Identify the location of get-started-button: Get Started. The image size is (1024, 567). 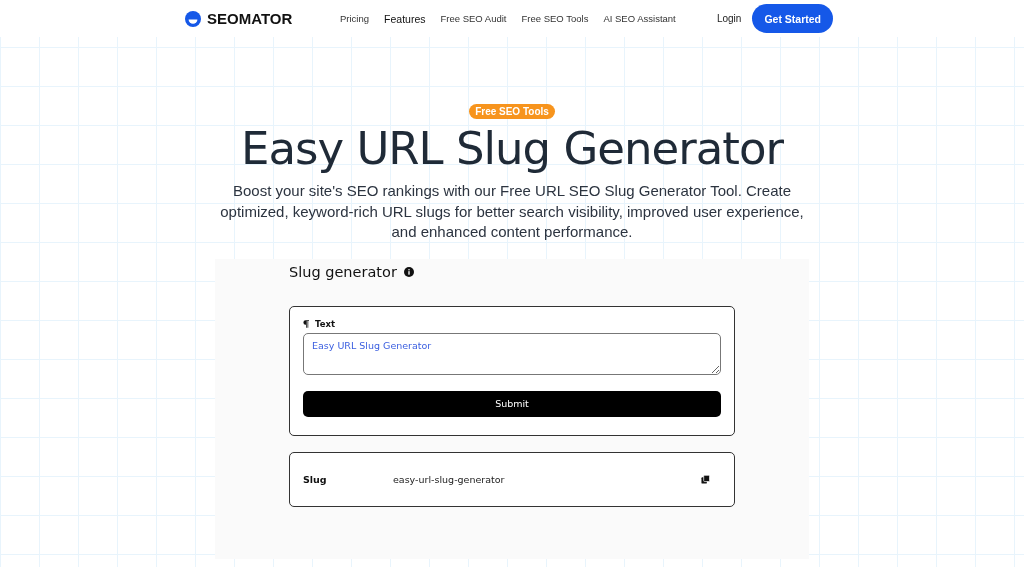
(792, 18).